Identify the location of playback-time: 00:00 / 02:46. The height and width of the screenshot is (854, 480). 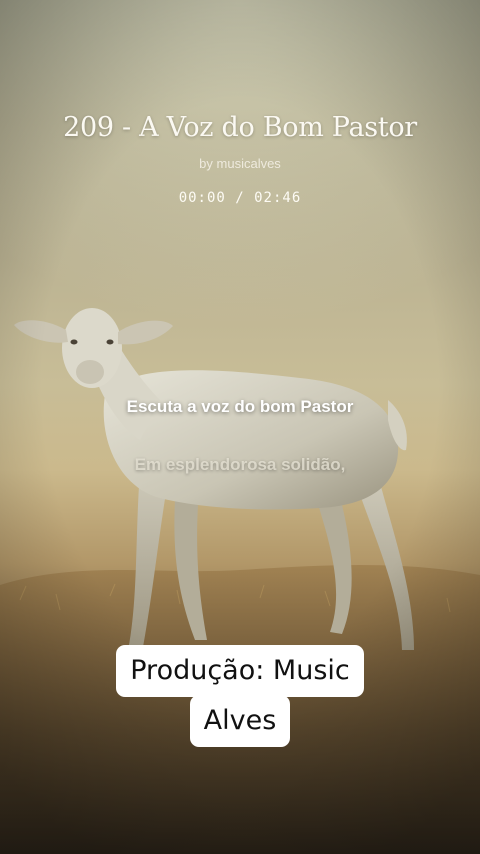
(240, 198).